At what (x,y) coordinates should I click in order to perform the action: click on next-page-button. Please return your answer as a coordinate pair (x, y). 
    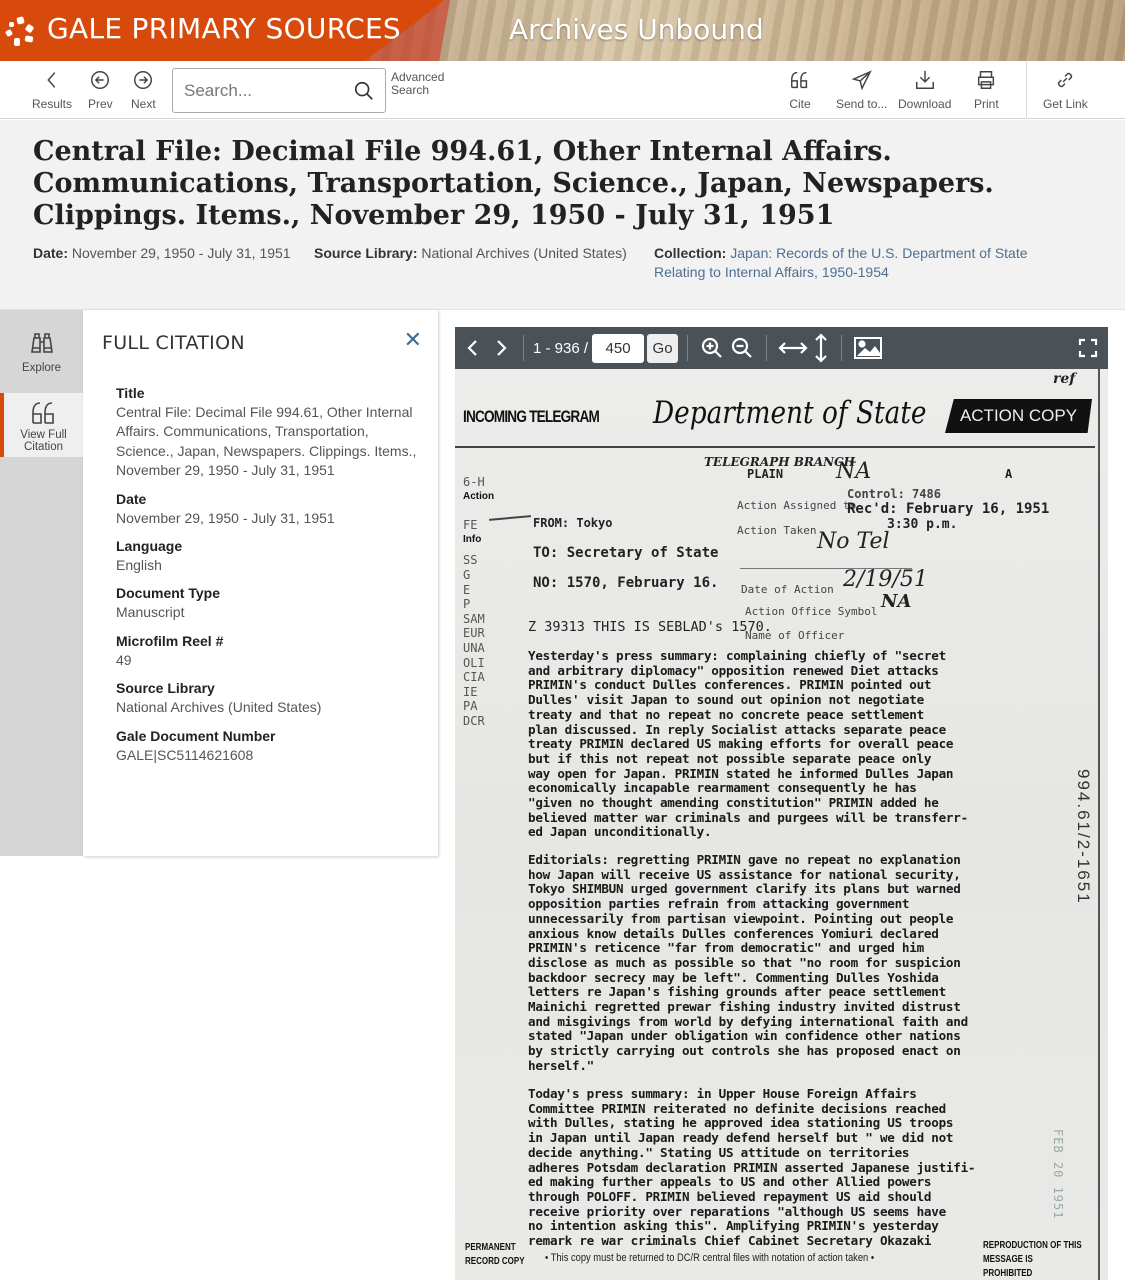
    Looking at the image, I should click on (501, 348).